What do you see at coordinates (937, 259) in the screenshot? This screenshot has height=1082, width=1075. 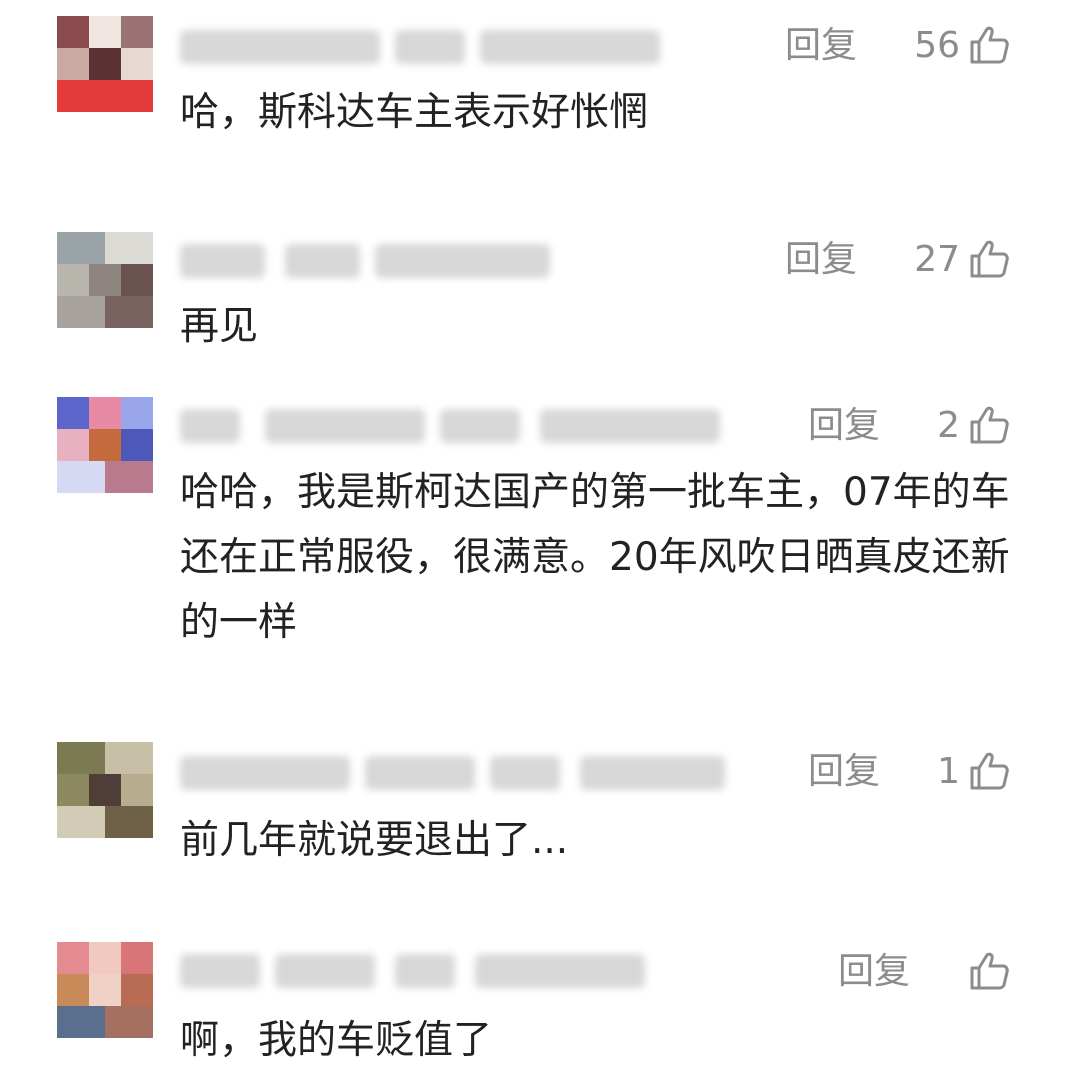 I see `like-count: 27` at bounding box center [937, 259].